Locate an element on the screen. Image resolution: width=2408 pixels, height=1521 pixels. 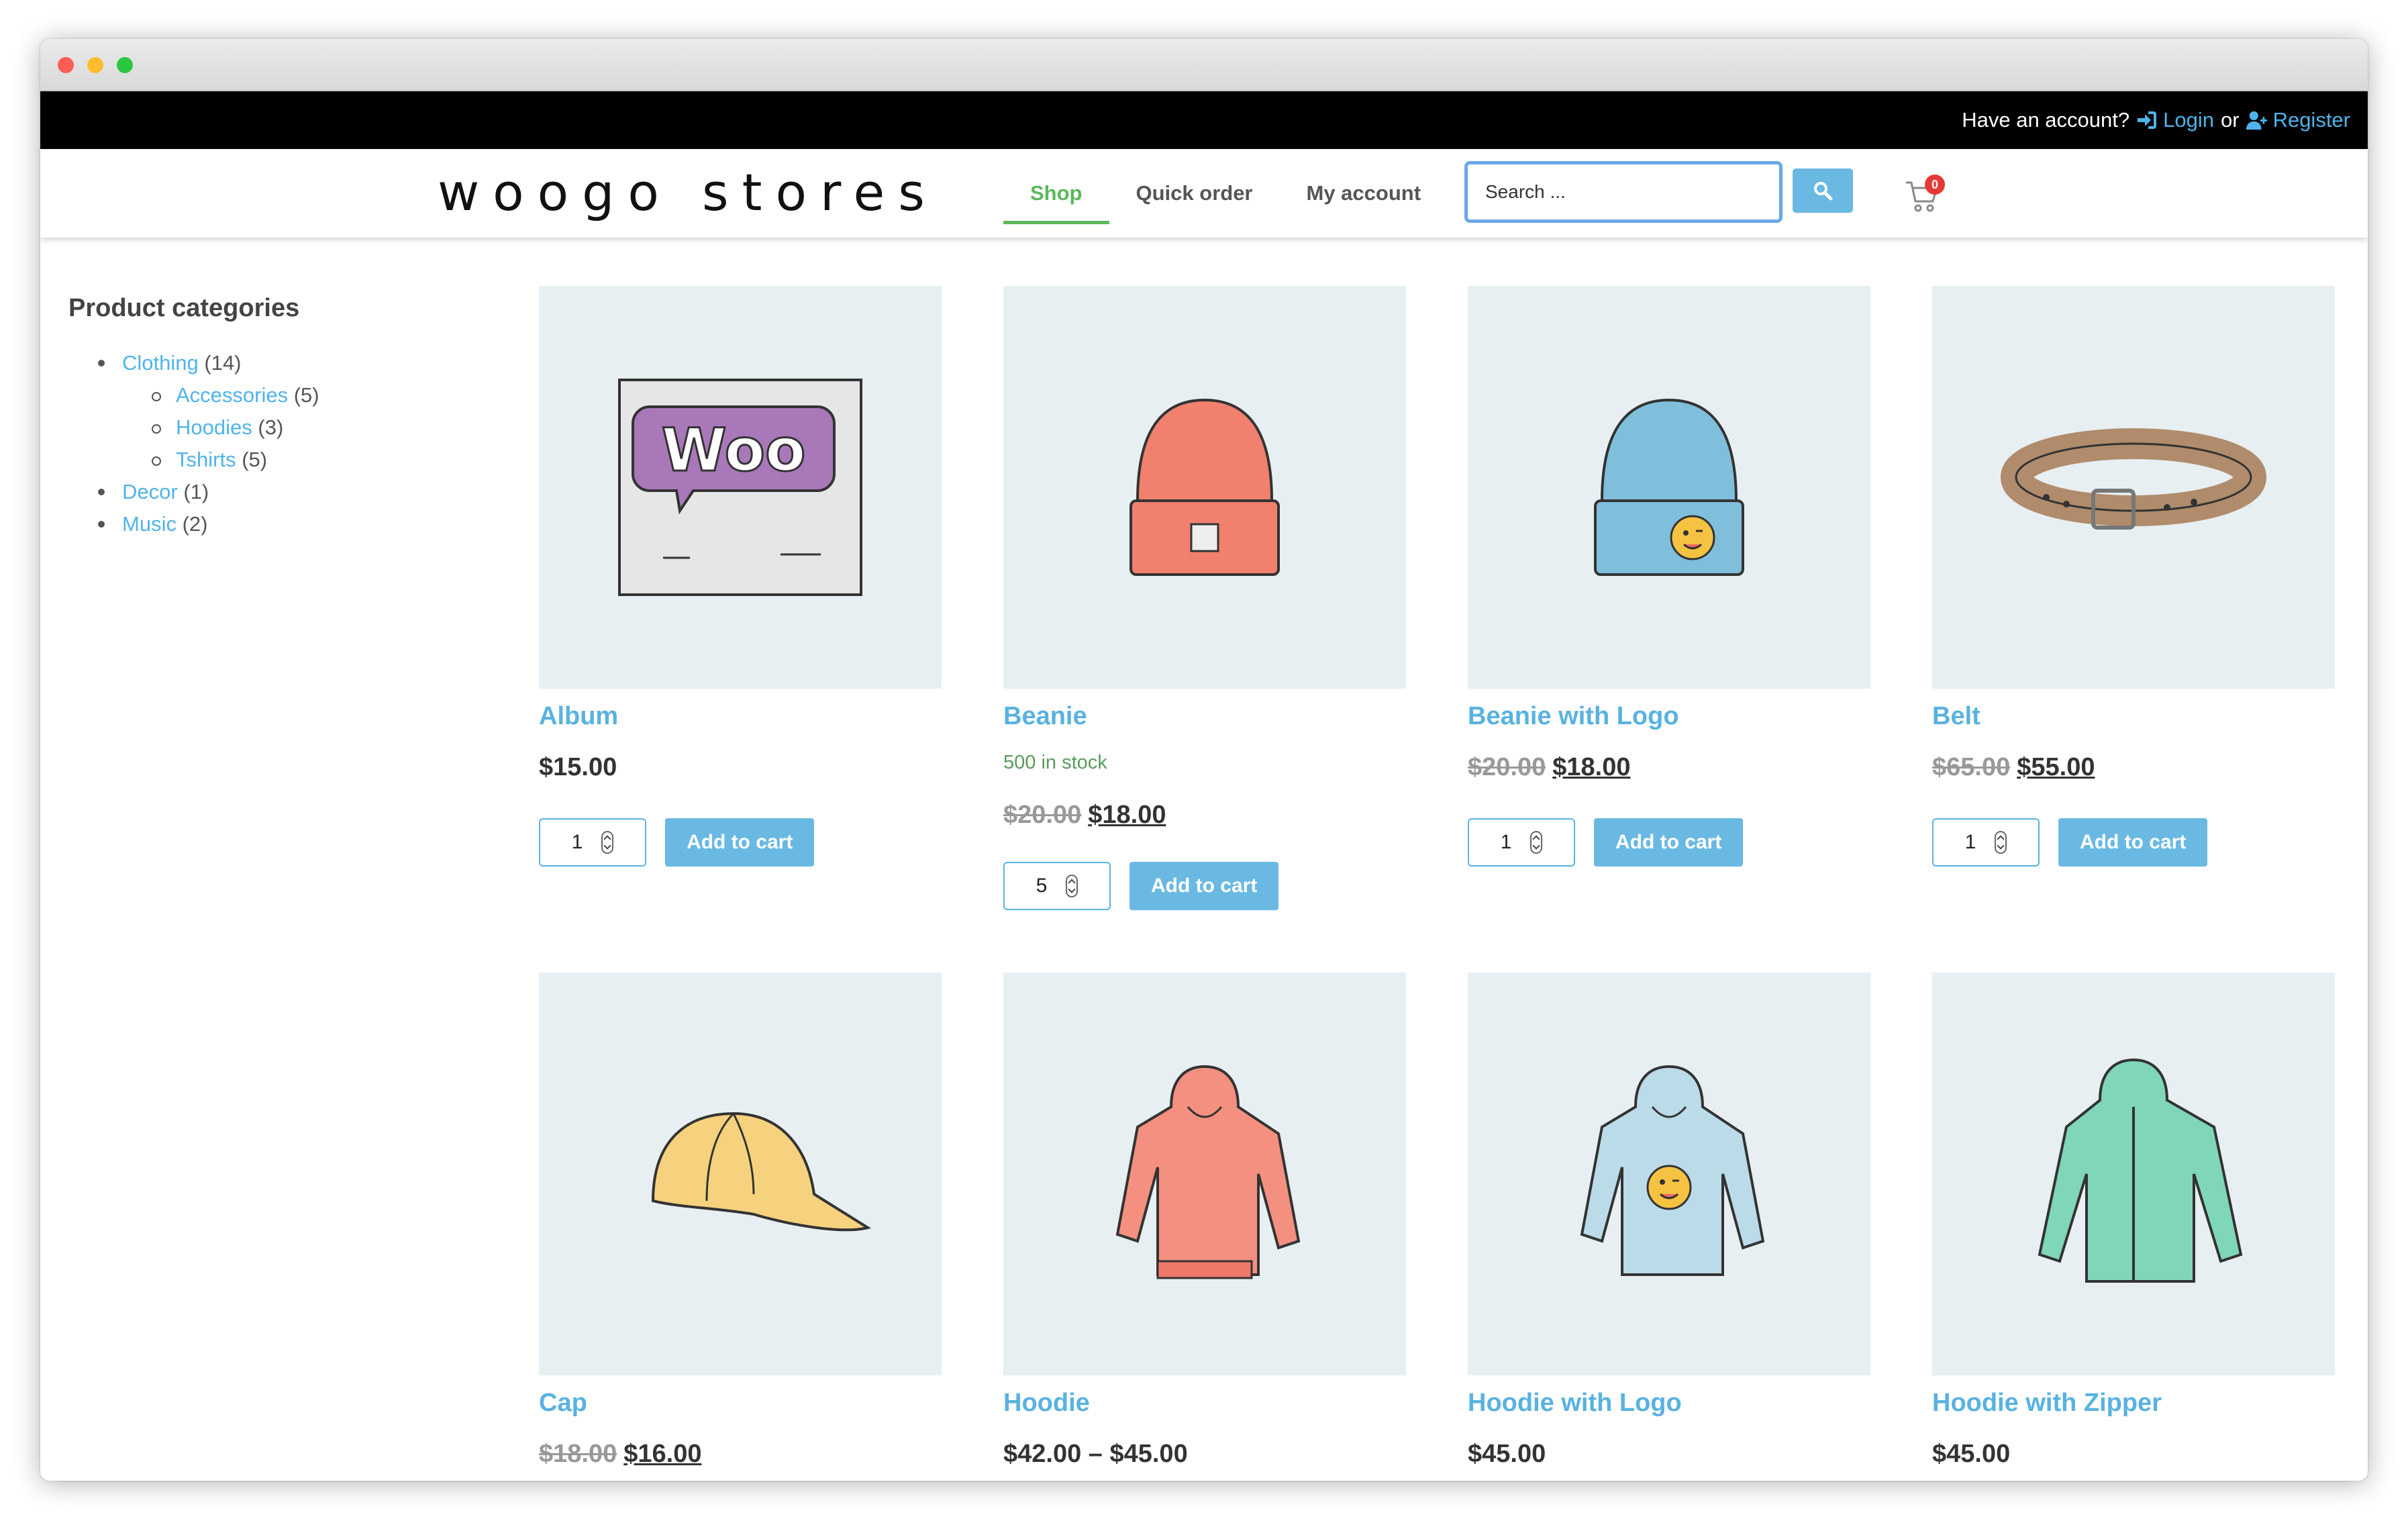
svg-text: Woo is located at coordinates (734, 450).